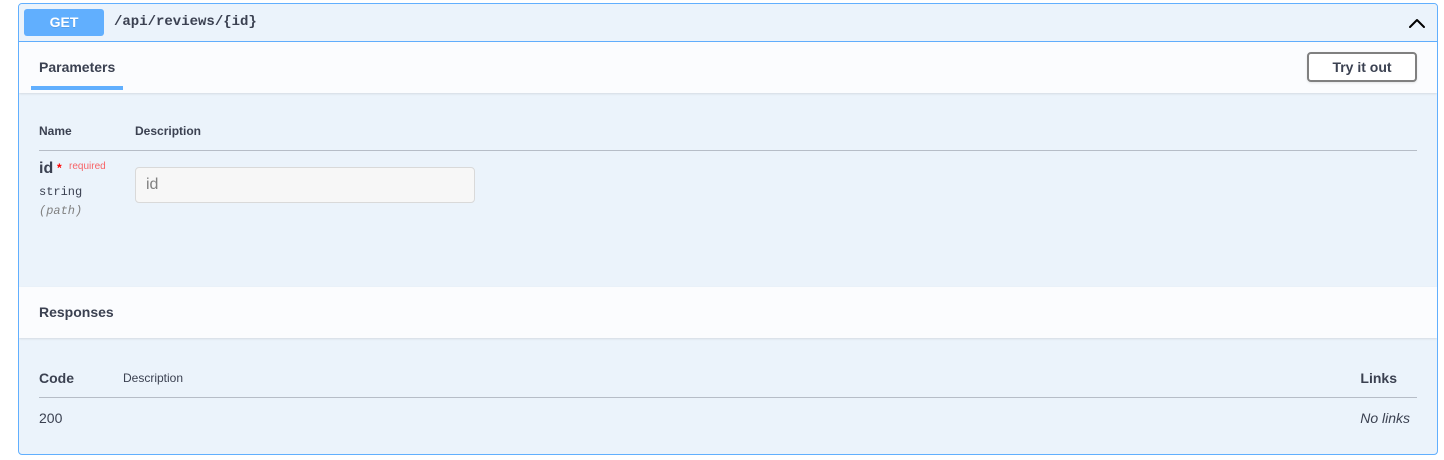 This screenshot has height=460, width=1444. Describe the element at coordinates (728, 312) in the screenshot. I see `responses-header: Responses` at that location.